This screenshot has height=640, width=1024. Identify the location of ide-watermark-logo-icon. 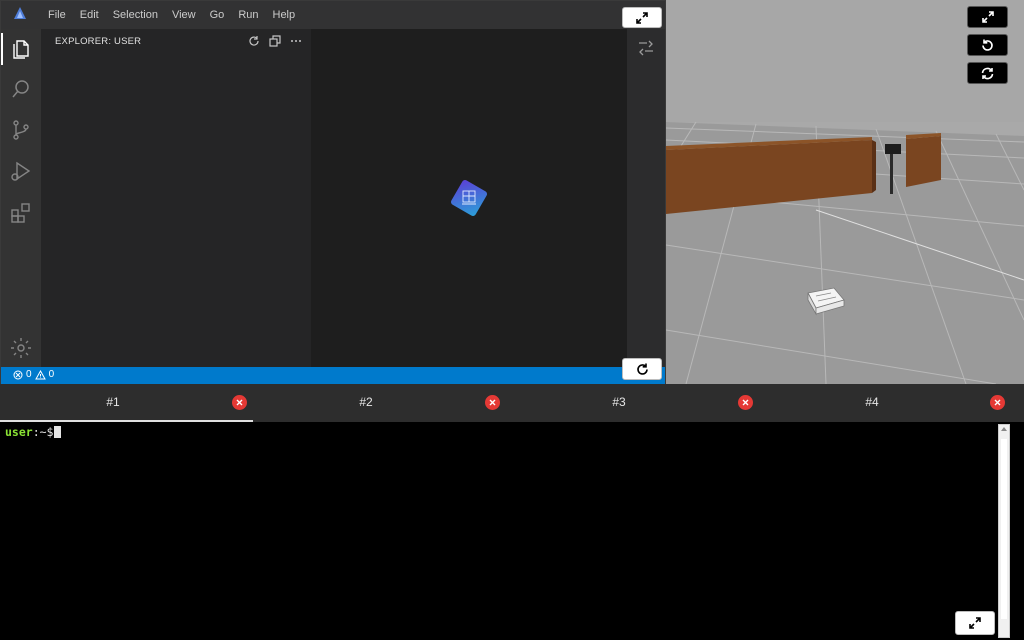
(469, 198).